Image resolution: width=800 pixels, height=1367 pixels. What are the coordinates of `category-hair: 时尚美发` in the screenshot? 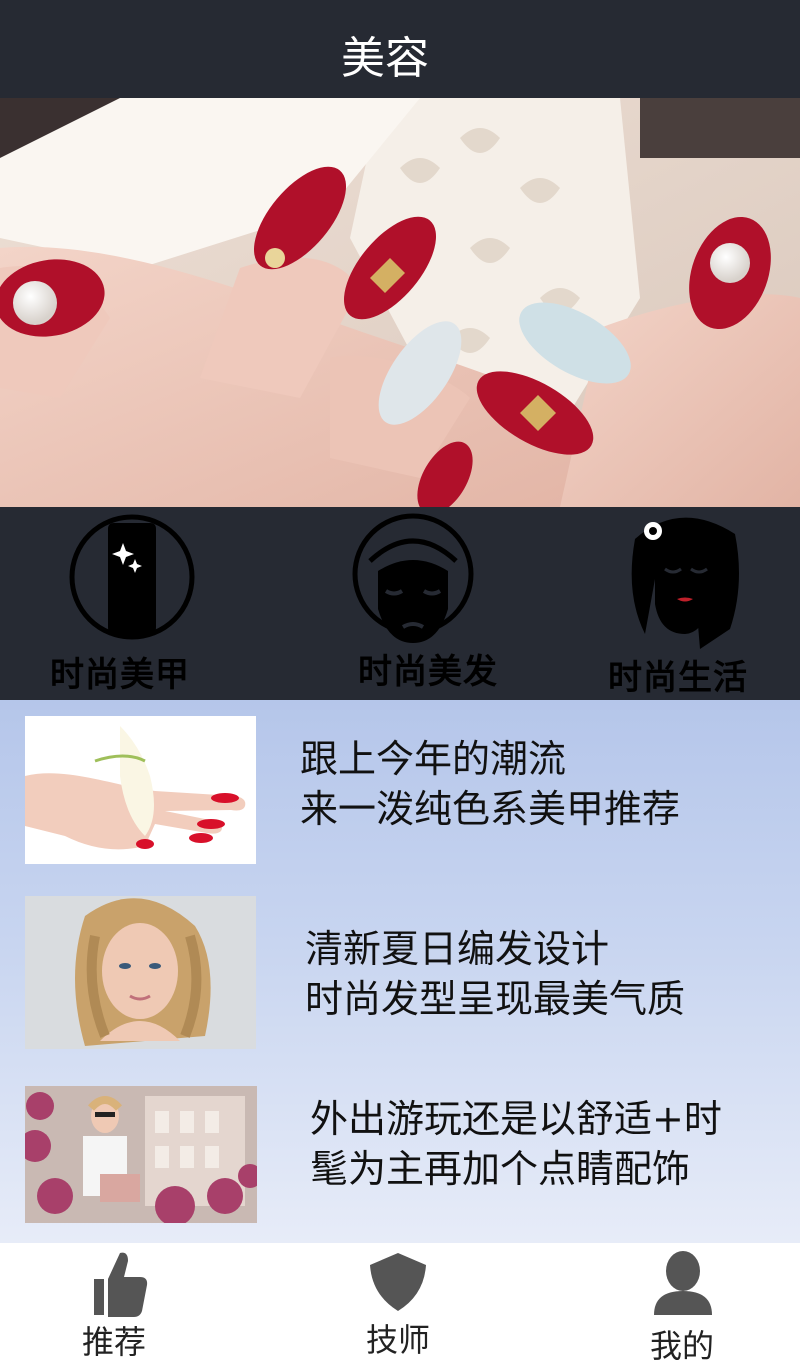 It's located at (420, 603).